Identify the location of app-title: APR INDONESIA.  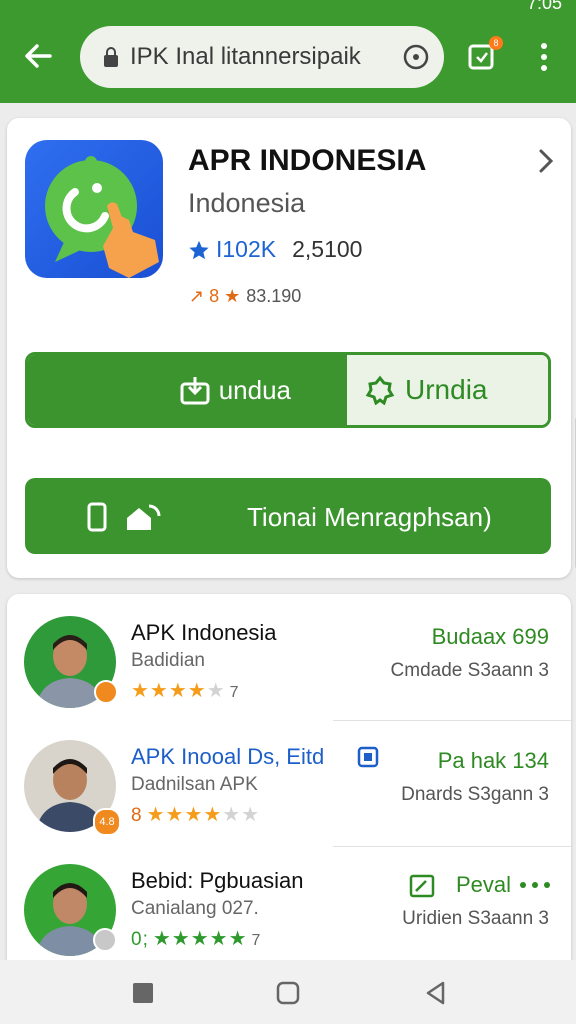
(307, 160).